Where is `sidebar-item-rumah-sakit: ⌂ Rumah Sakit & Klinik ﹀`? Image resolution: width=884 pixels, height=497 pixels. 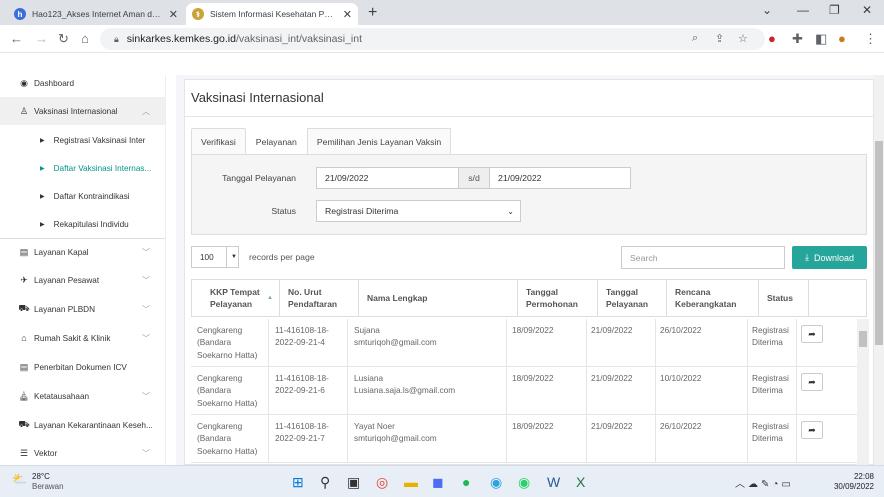 sidebar-item-rumah-sakit: ⌂ Rumah Sakit & Klinik ﹀ is located at coordinates (82, 338).